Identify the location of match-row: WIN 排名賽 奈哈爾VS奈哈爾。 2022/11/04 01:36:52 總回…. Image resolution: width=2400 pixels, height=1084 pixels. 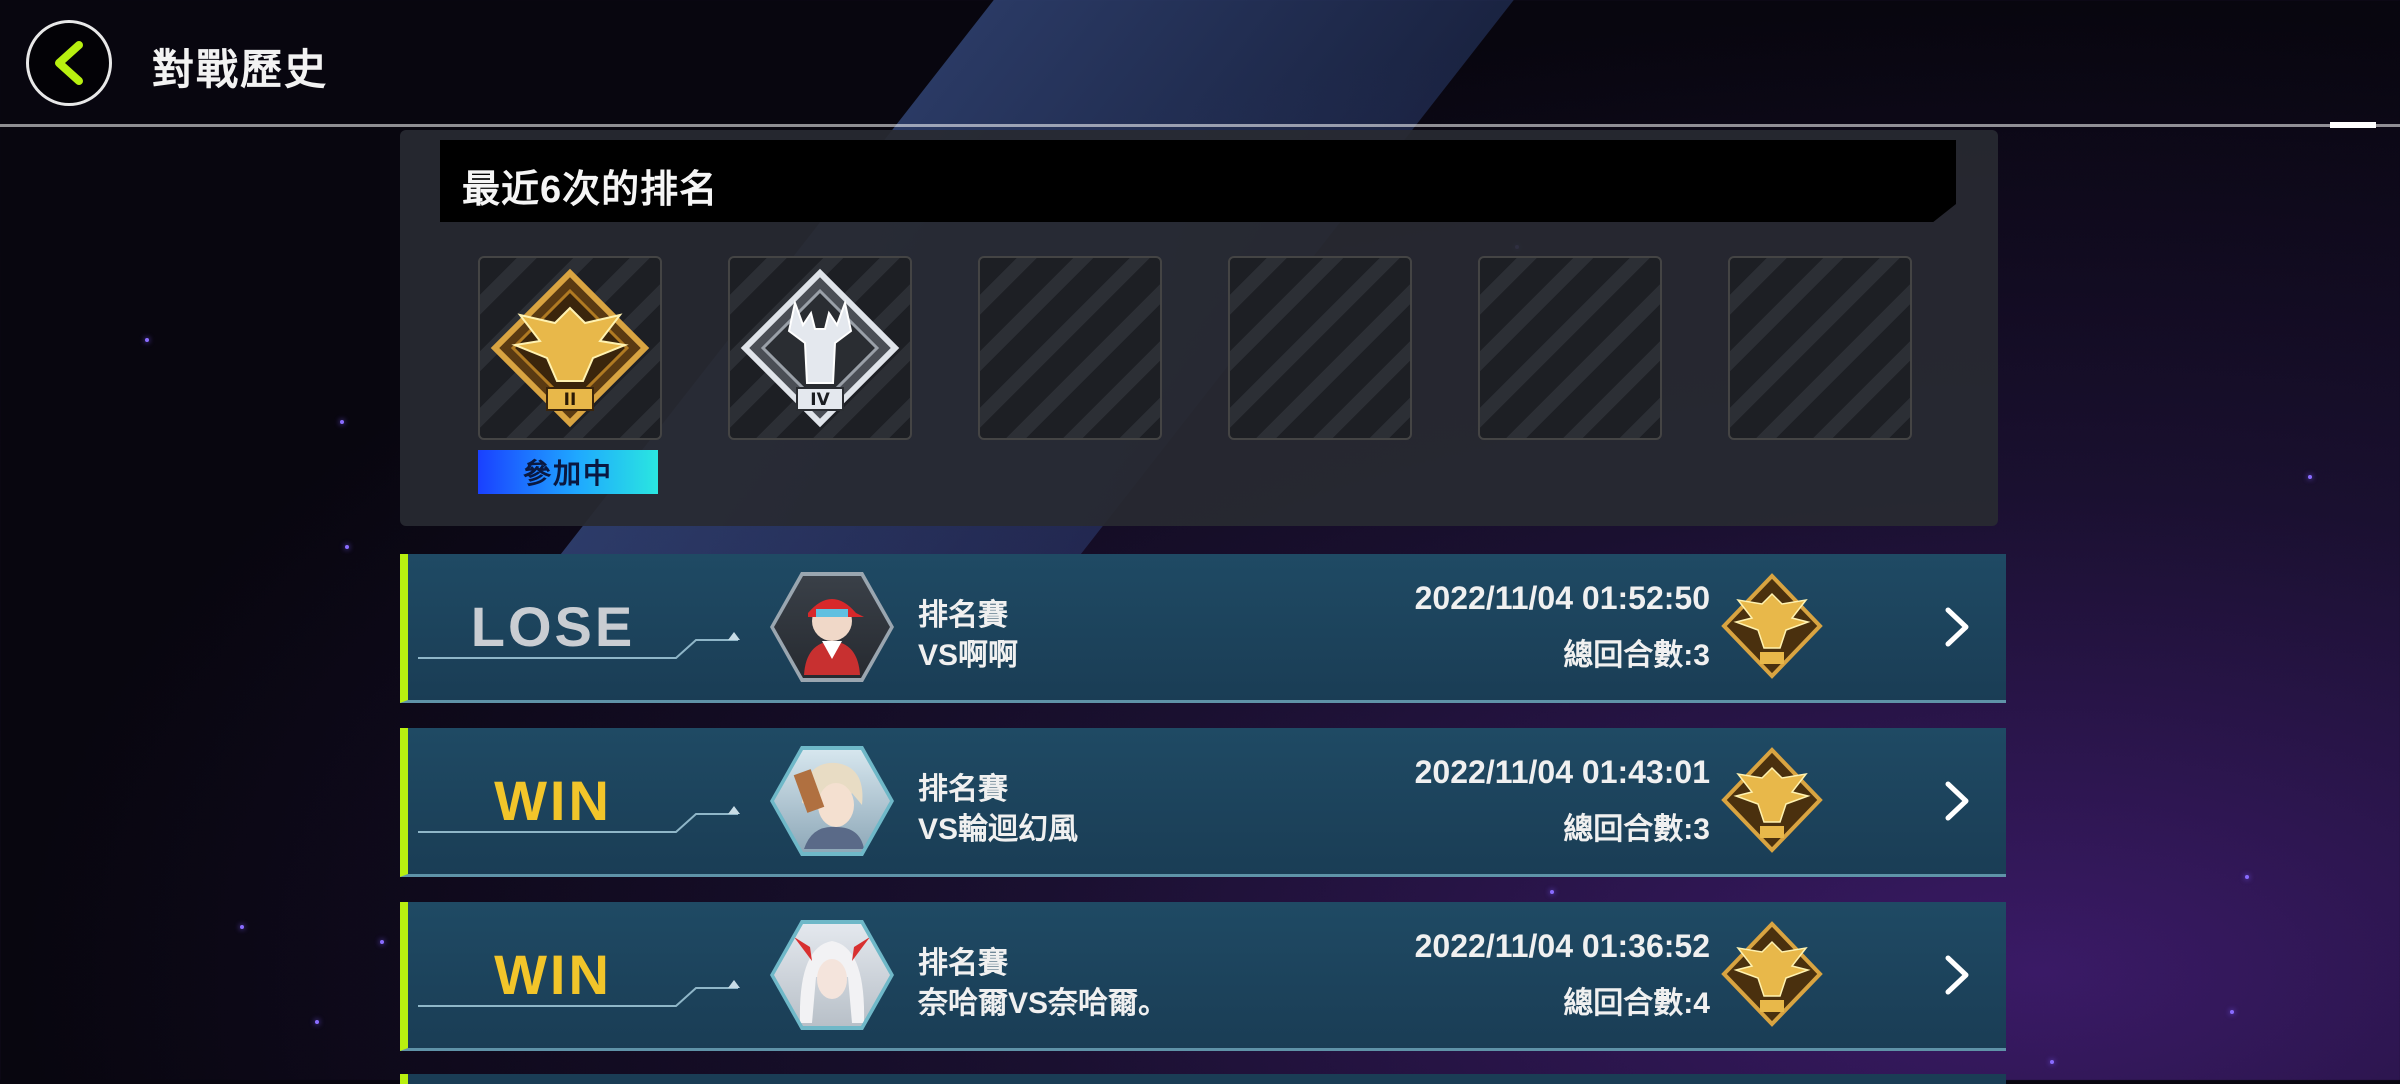
(1203, 976).